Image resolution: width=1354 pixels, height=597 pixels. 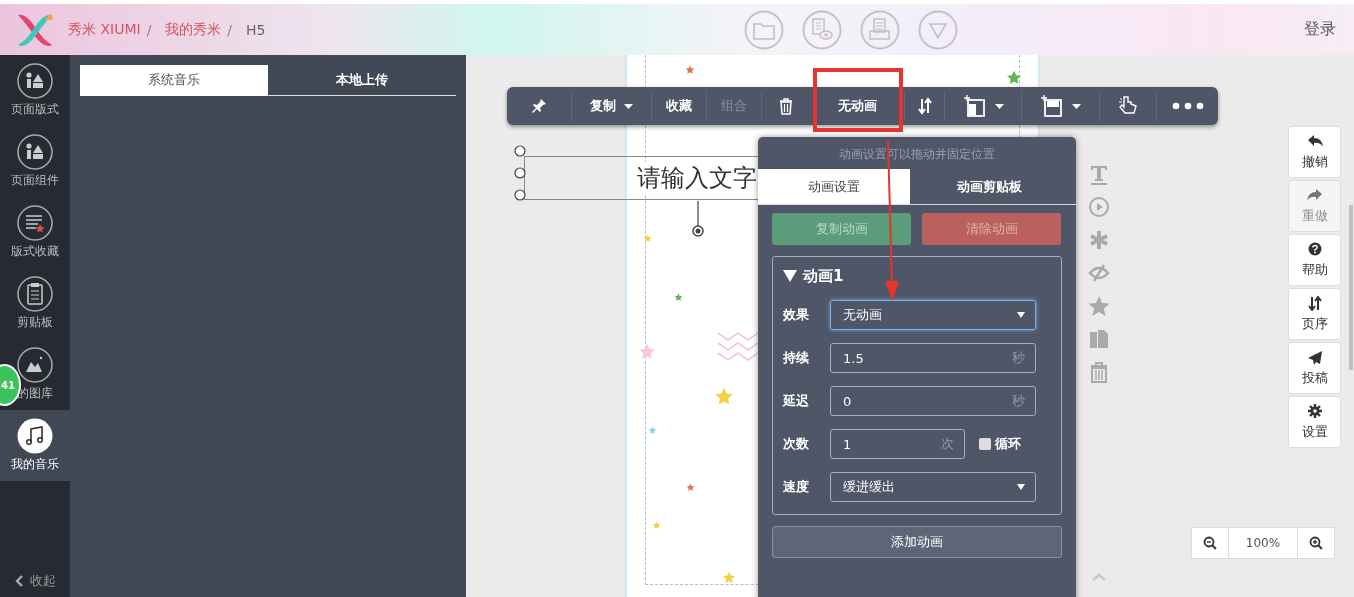 I want to click on field-label: 延迟, so click(x=796, y=401).